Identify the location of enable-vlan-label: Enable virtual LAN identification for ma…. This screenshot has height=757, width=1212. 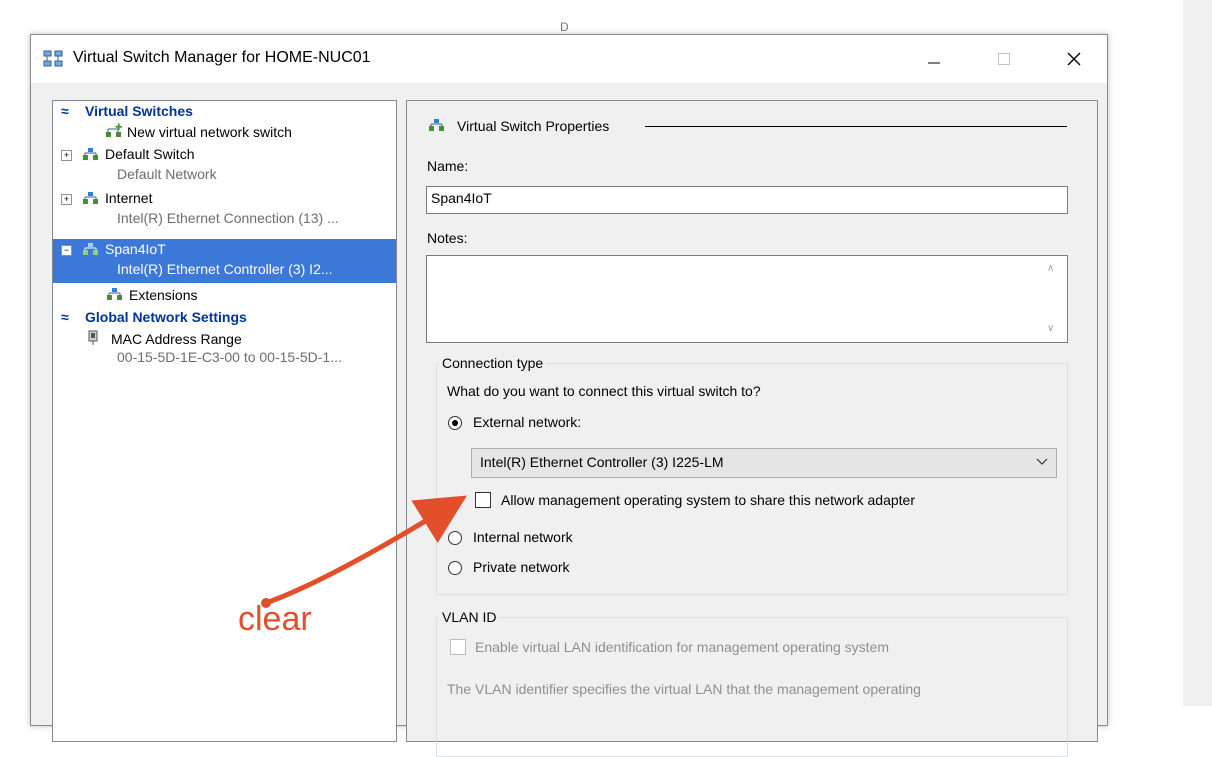
(682, 647).